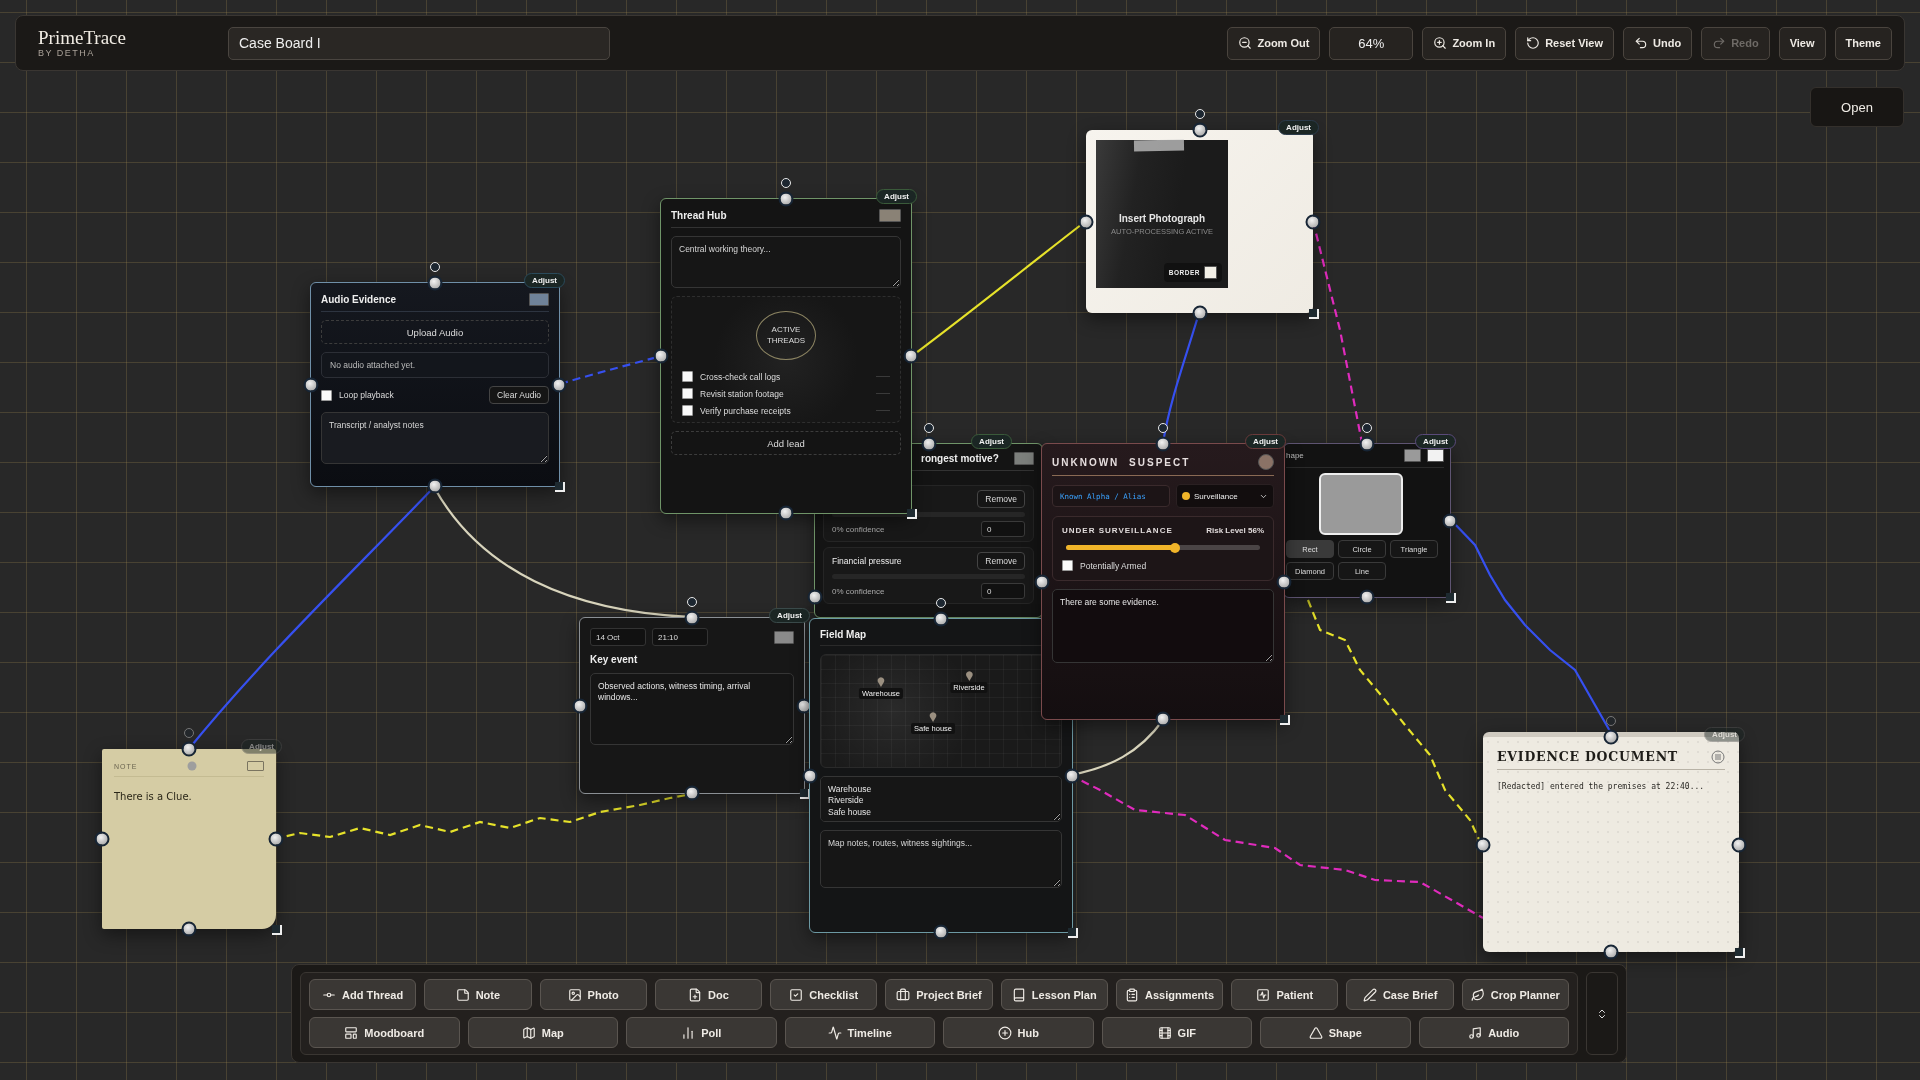  I want to click on board-title-field: Case Board I, so click(419, 43).